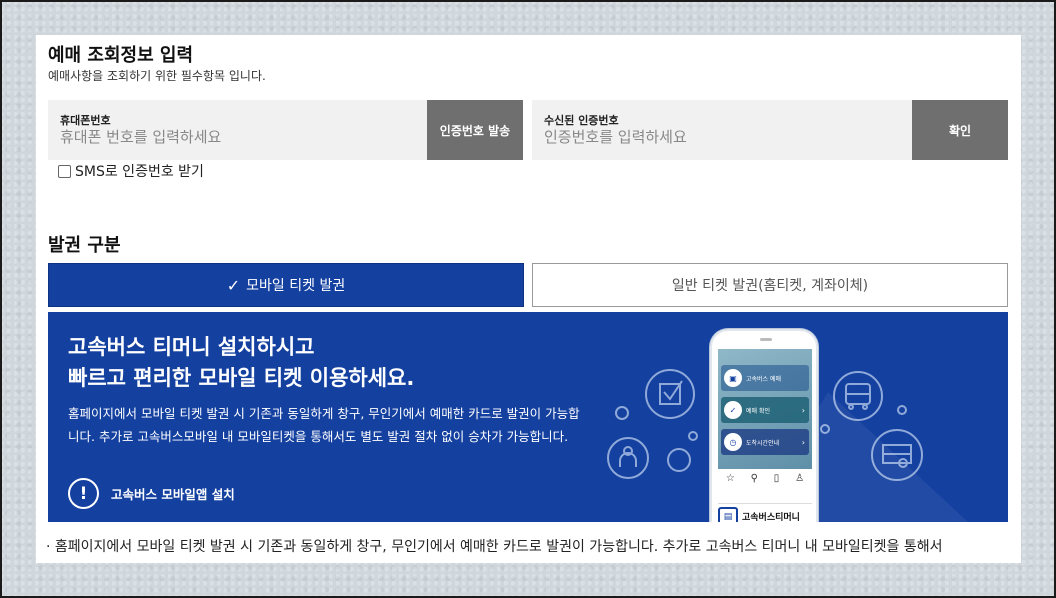  What do you see at coordinates (724, 137) in the screenshot?
I see `code-input` at bounding box center [724, 137].